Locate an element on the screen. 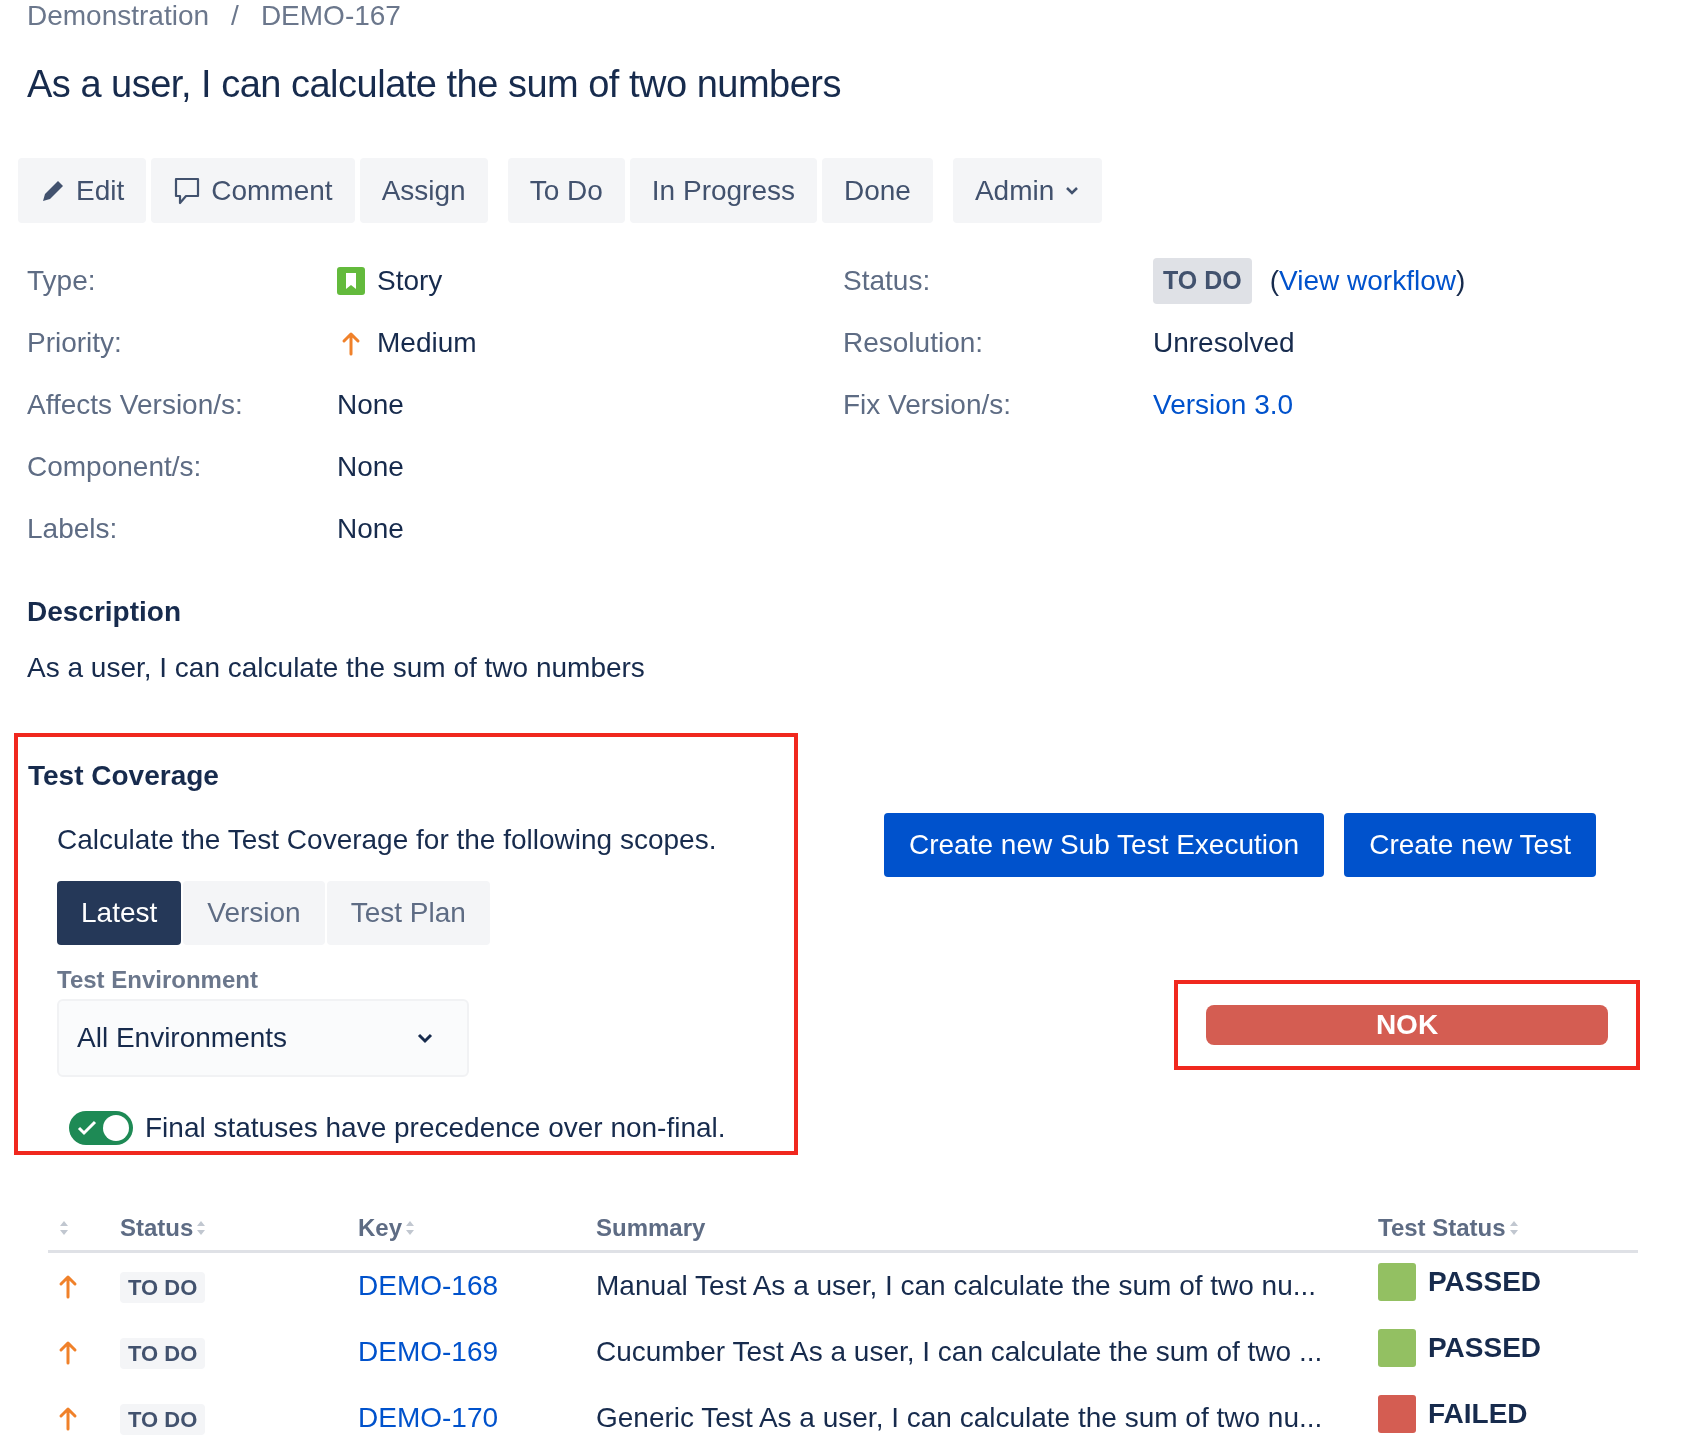 This screenshot has height=1452, width=1690. toolbar-button: Assign is located at coordinates (423, 190).